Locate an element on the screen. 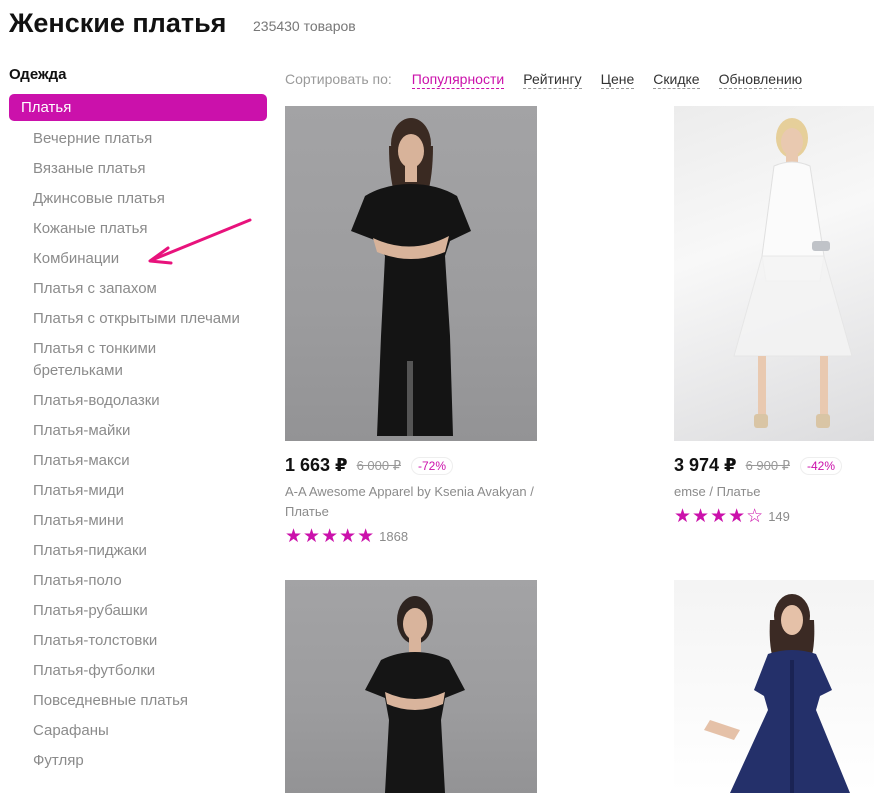  product-old-price: 6 900 ₽ is located at coordinates (767, 465).